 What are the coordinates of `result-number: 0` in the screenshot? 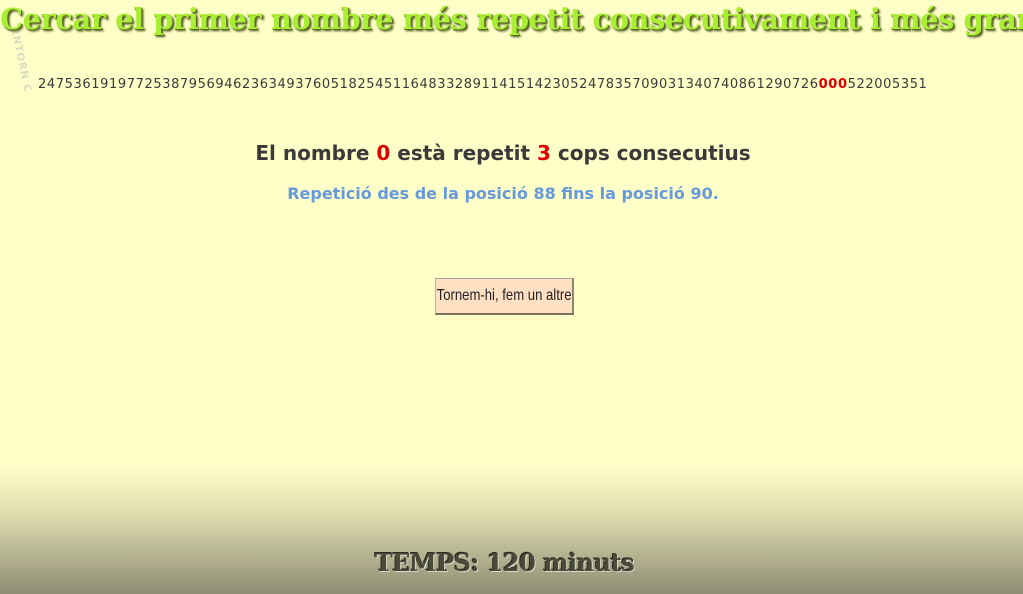 It's located at (383, 153).